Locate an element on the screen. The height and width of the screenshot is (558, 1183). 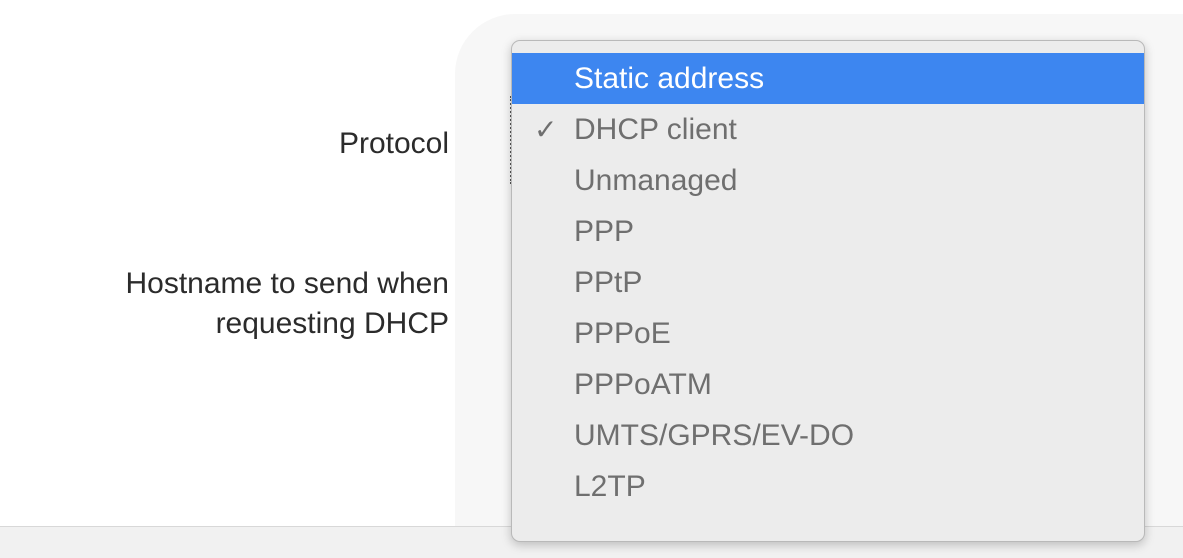
menu-item-label: PPPoE is located at coordinates (622, 333).